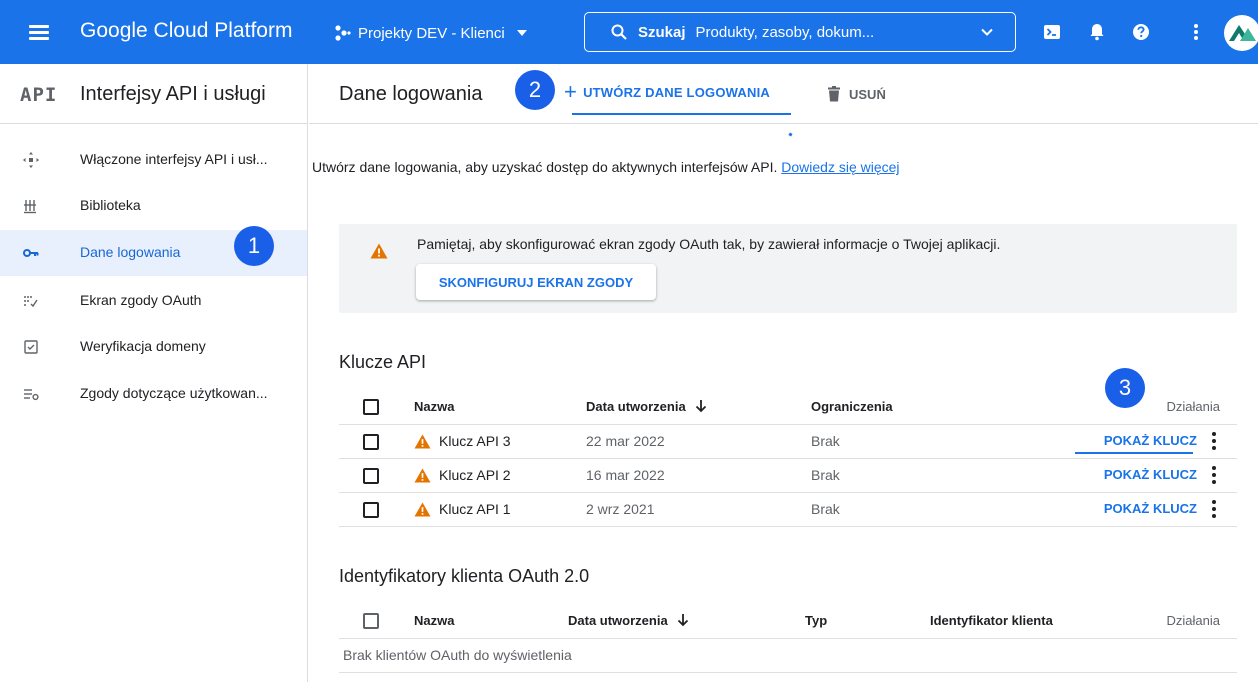  Describe the element at coordinates (1125, 388) in the screenshot. I see `annotation-badge-3: 3` at that location.